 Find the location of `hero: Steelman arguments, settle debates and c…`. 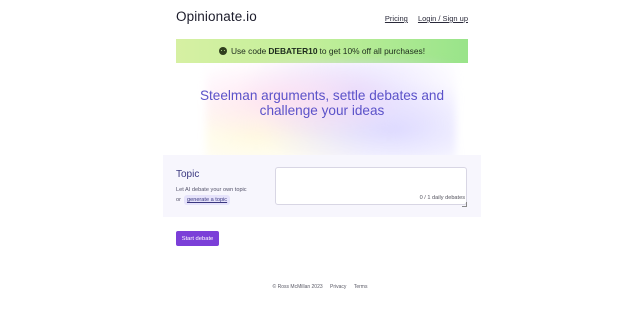

hero: Steelman arguments, settle debates and c… is located at coordinates (322, 110).